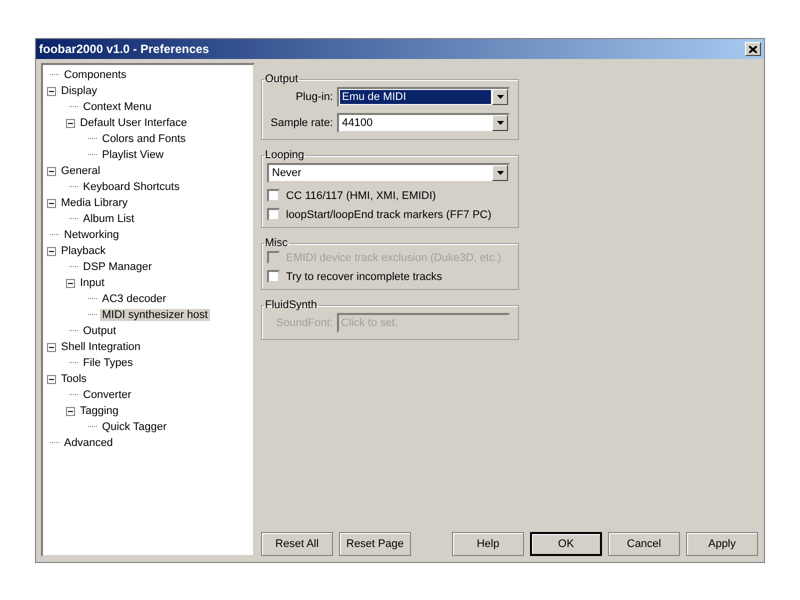  Describe the element at coordinates (388, 214) in the screenshot. I see `checkbox-label: loopStart/loopEnd track markers (FF7 PC)` at that location.